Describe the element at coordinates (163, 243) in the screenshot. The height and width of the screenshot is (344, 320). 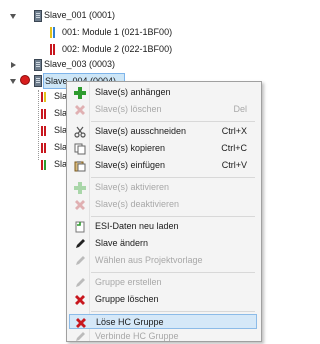
I see `menu-item-slave-aendern: Slave ändern` at that location.